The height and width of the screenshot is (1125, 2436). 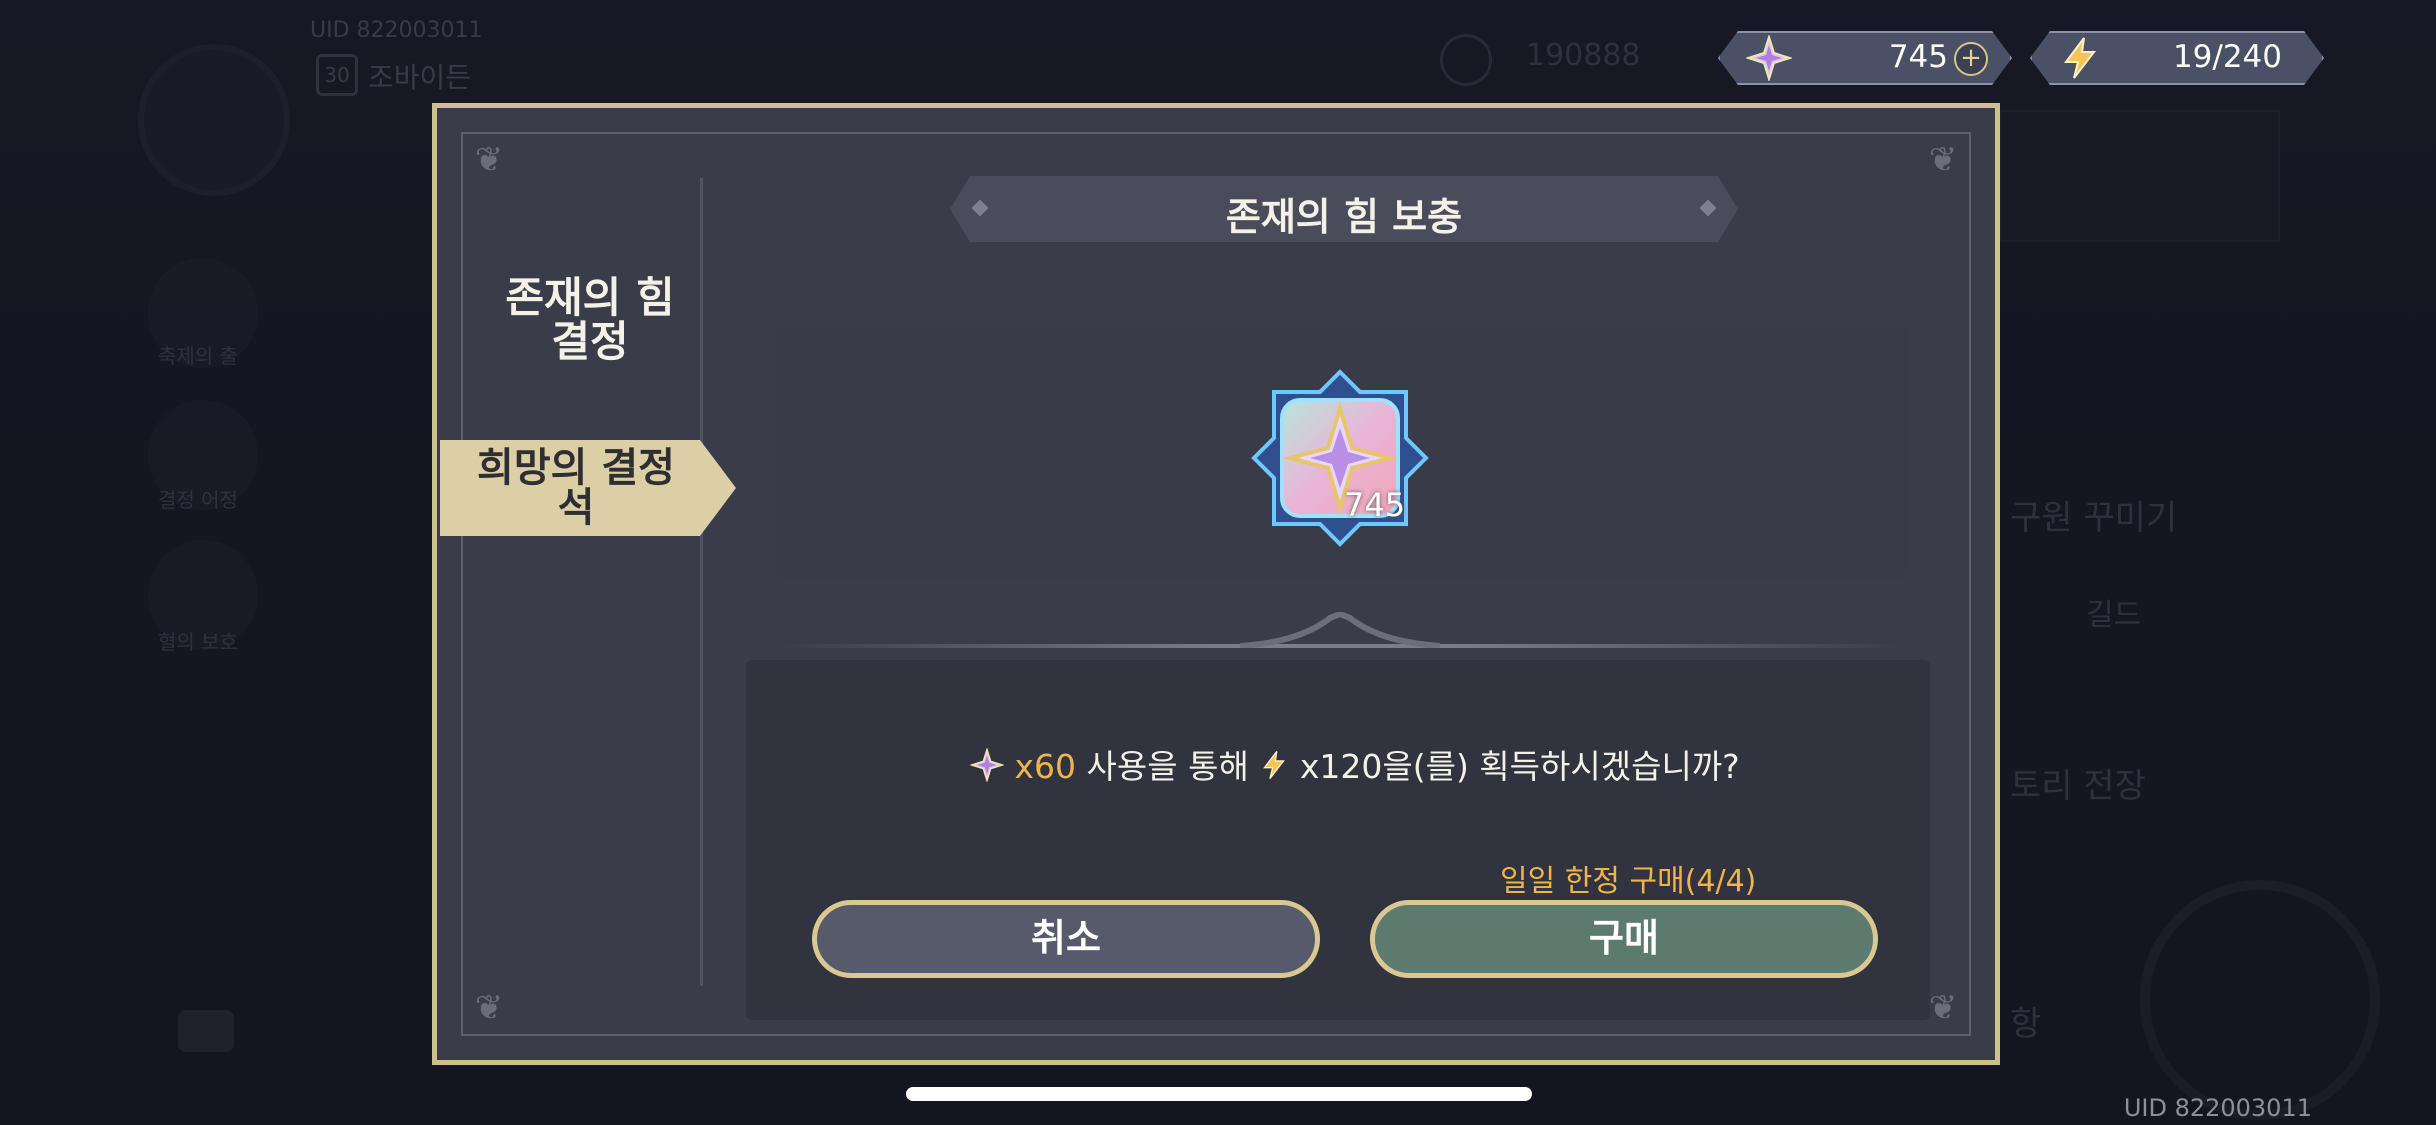 What do you see at coordinates (1628, 881) in the screenshot?
I see `daily-limit-text: 일일 한정 구매(4/4)` at bounding box center [1628, 881].